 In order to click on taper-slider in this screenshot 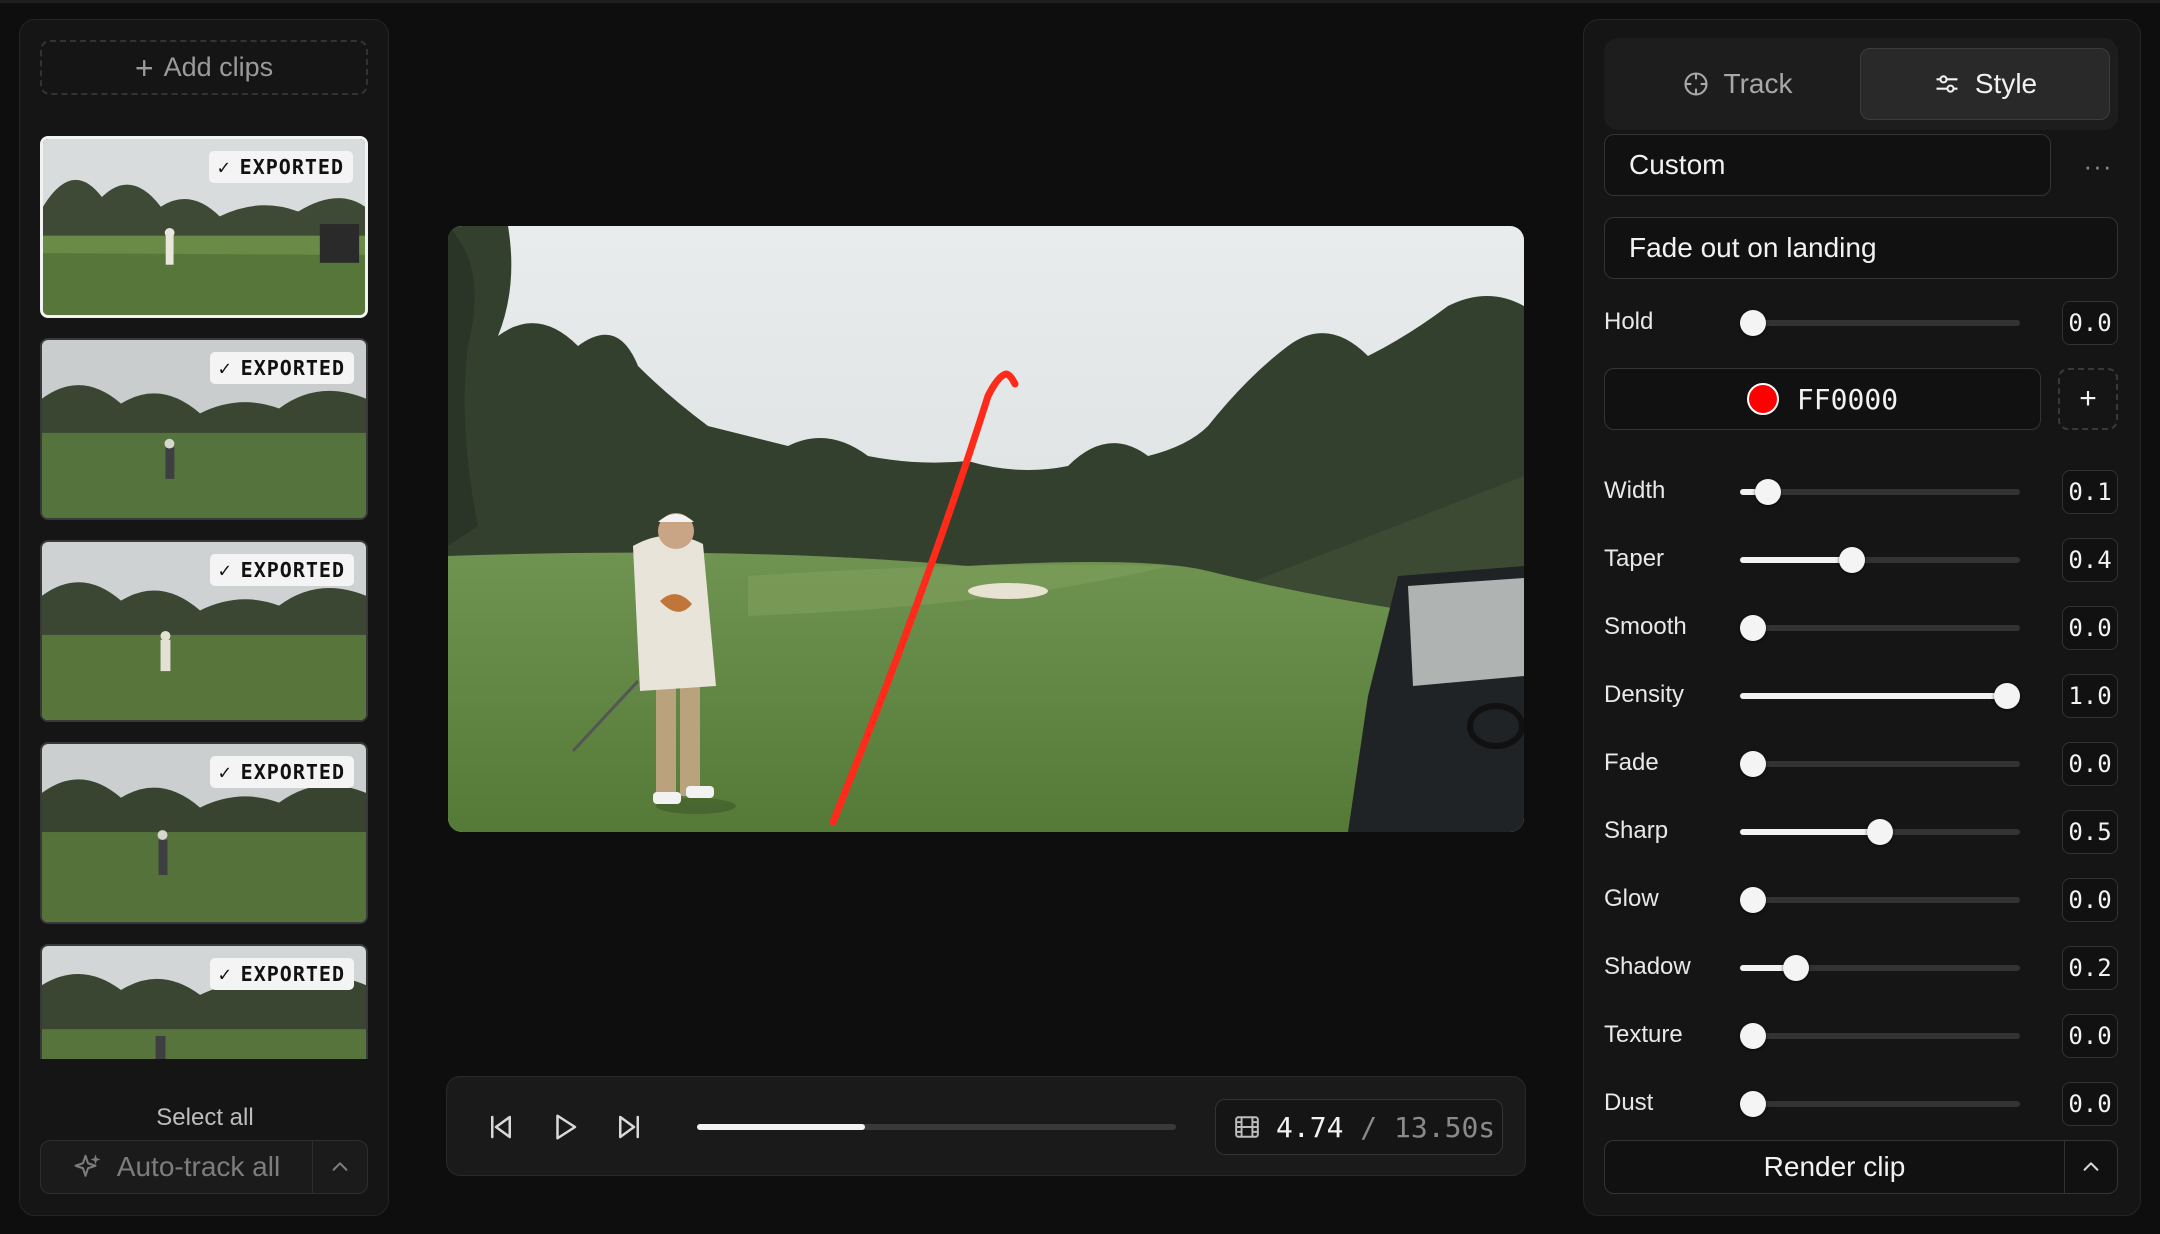, I will do `click(1880, 560)`.